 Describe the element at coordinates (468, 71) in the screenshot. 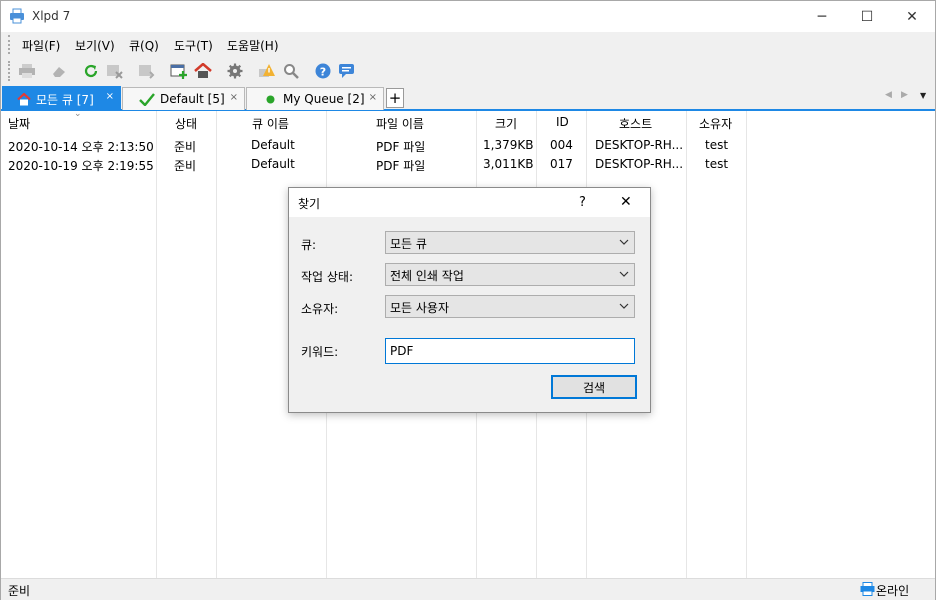

I see `toolbar: ?` at that location.